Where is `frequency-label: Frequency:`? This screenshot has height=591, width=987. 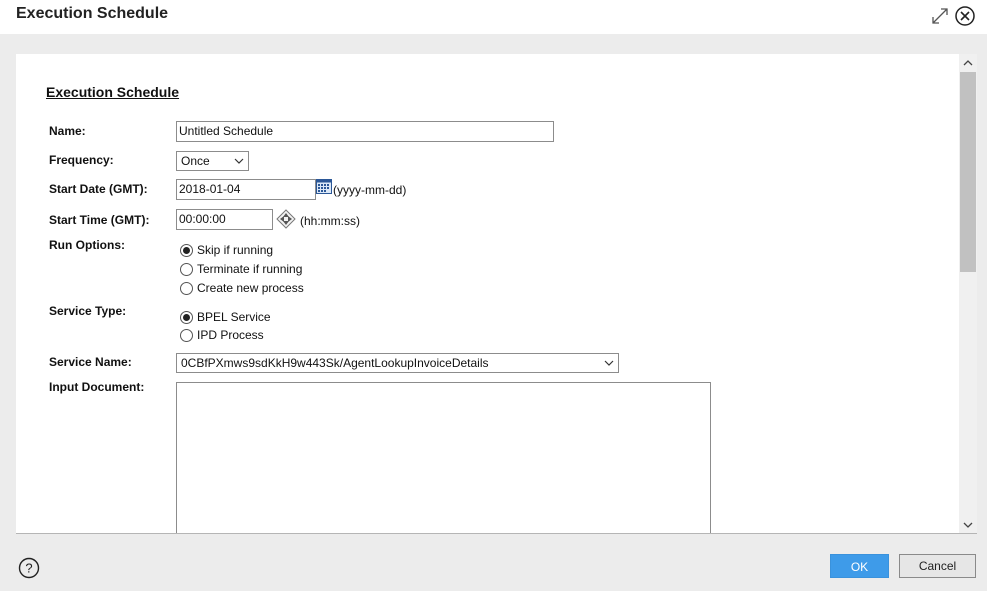
frequency-label: Frequency: is located at coordinates (81, 160).